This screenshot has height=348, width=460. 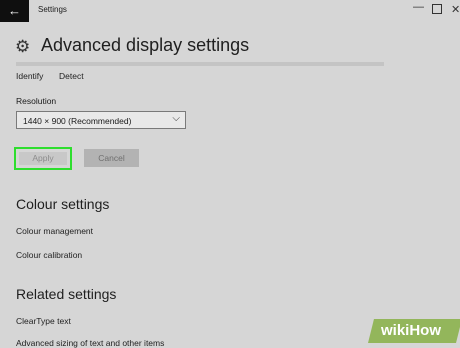 What do you see at coordinates (66, 294) in the screenshot?
I see `related-settings-heading: Related settings` at bounding box center [66, 294].